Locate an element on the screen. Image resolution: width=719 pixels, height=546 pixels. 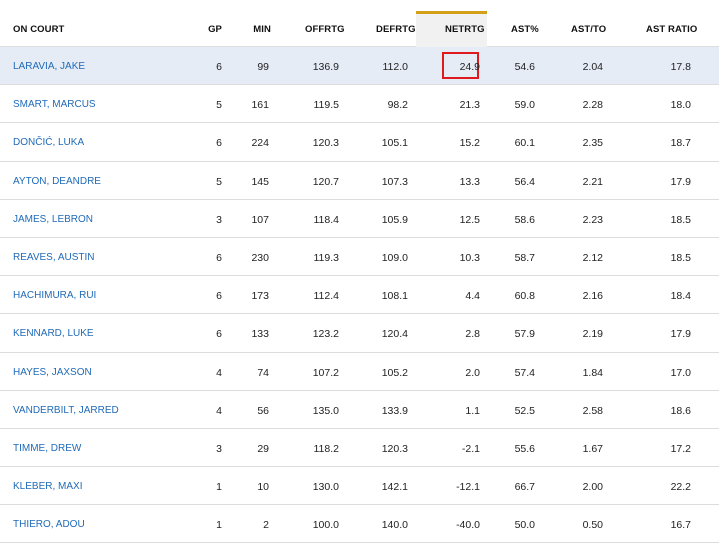
cell-ast-ratio: 17.0 is located at coordinates (680, 372).